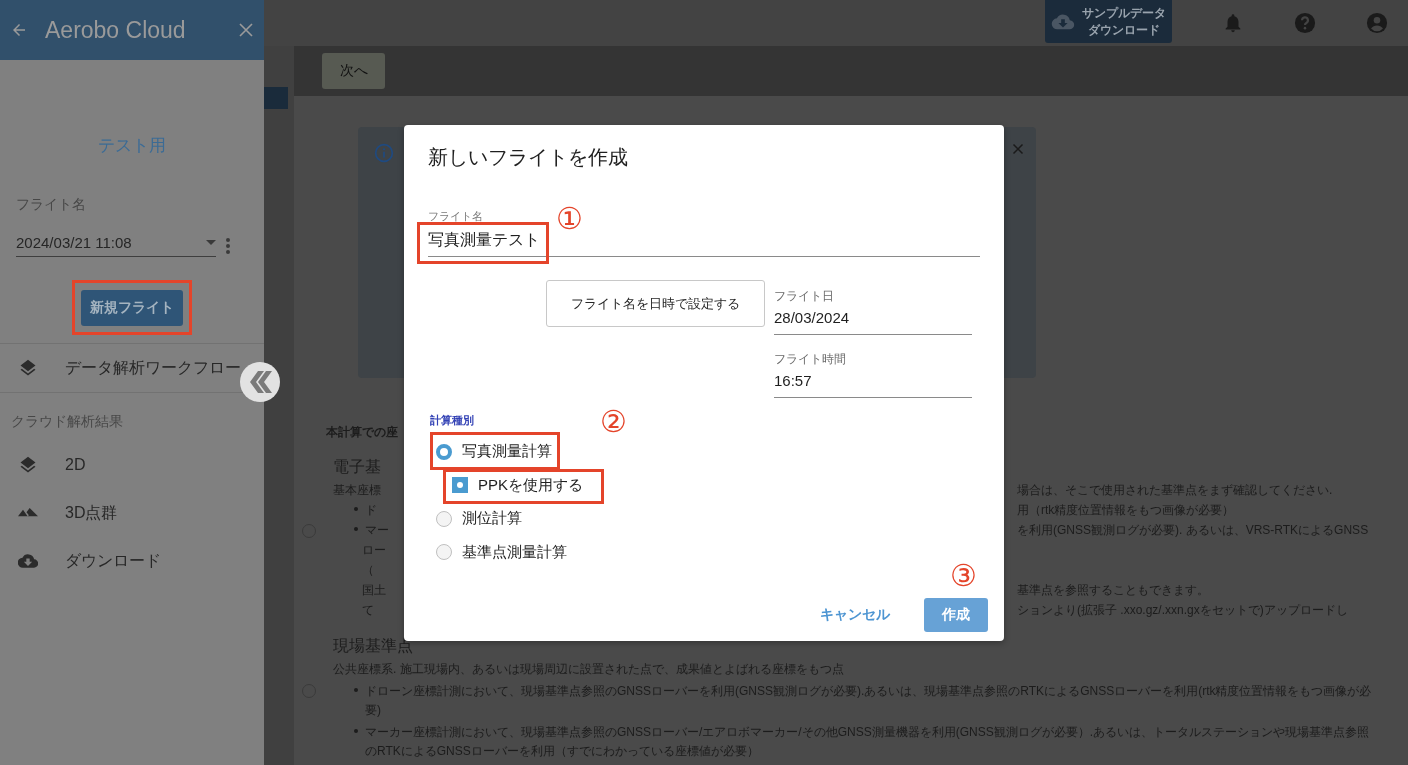  I want to click on item-label: ダウンロード, so click(113, 560).